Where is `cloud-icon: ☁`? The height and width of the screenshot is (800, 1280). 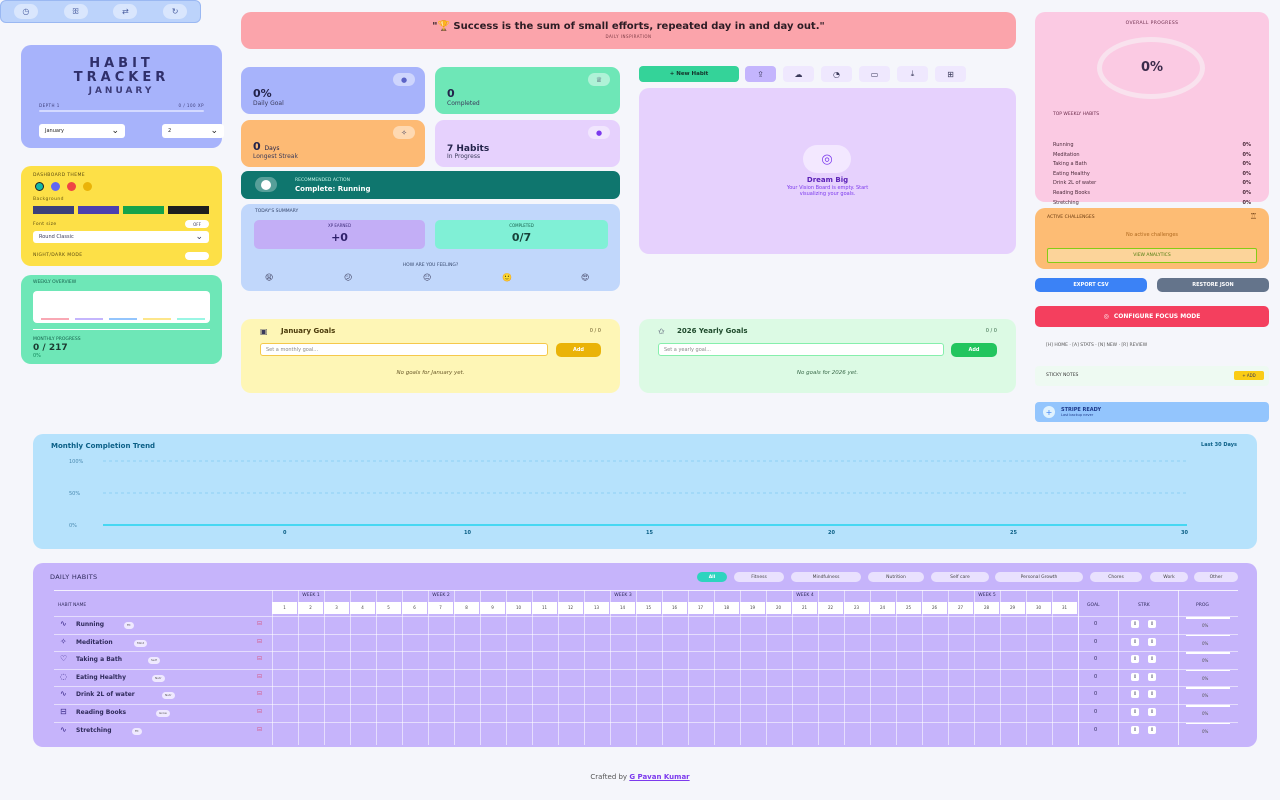 cloud-icon: ☁ is located at coordinates (798, 74).